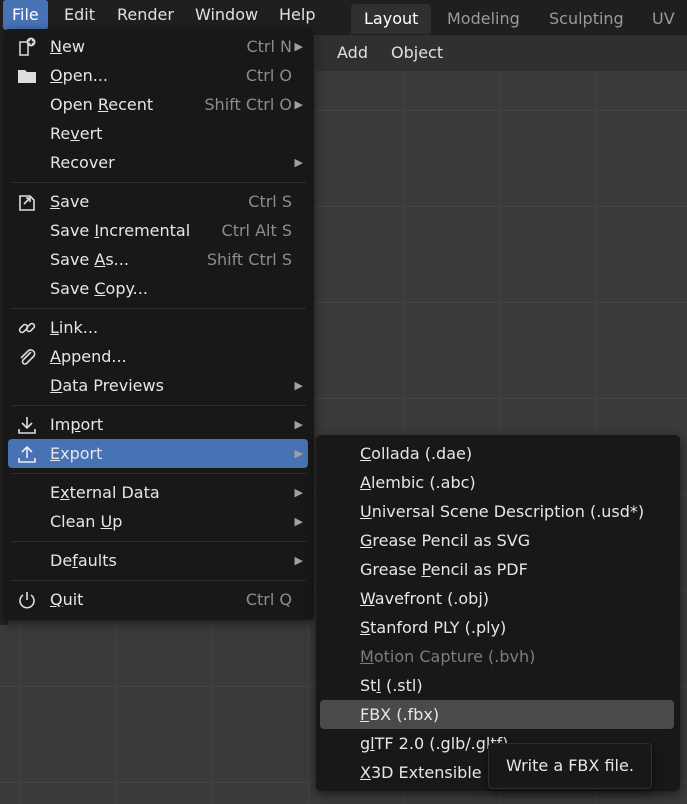  I want to click on export-item-grease-pencil-pdf: Grease Pencil as PDF, so click(497, 569).